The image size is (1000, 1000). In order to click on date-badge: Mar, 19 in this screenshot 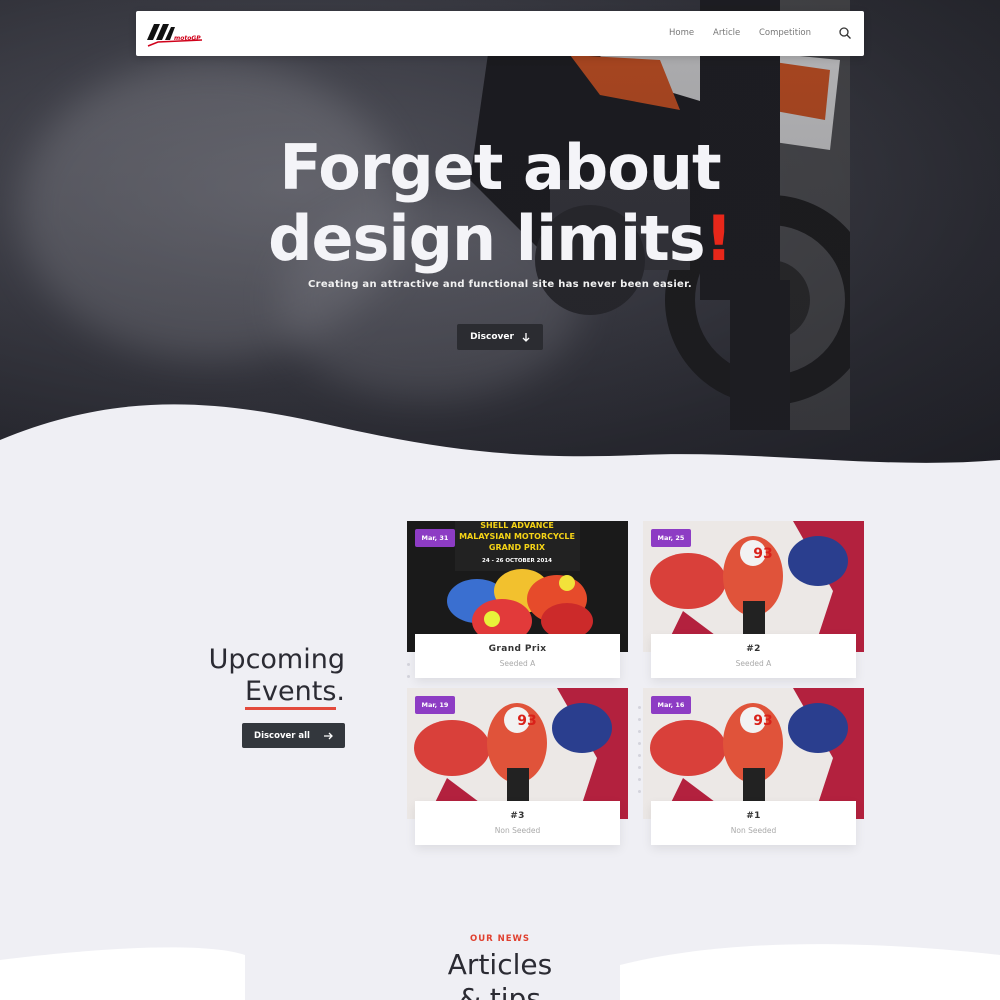, I will do `click(435, 705)`.